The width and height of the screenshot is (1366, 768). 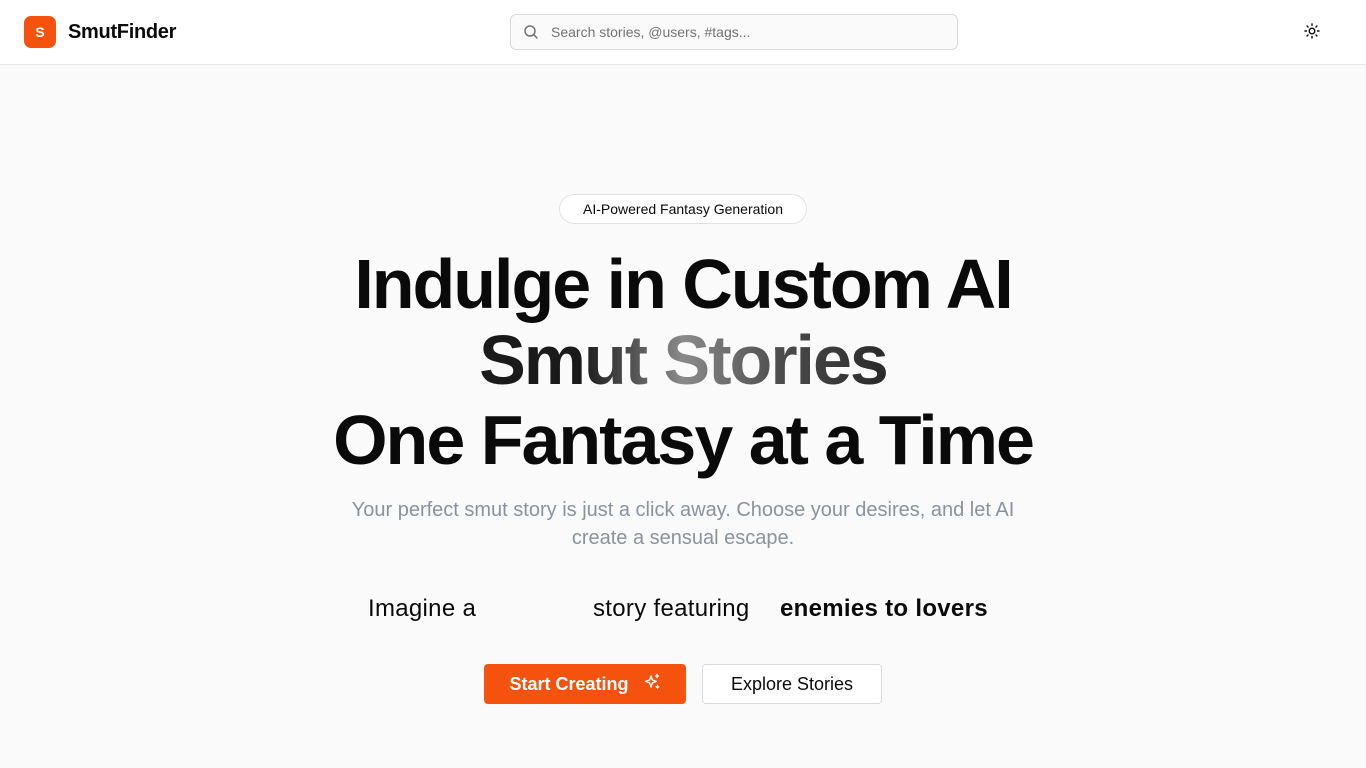 What do you see at coordinates (884, 608) in the screenshot?
I see `imagine-trope: enemies to lovers` at bounding box center [884, 608].